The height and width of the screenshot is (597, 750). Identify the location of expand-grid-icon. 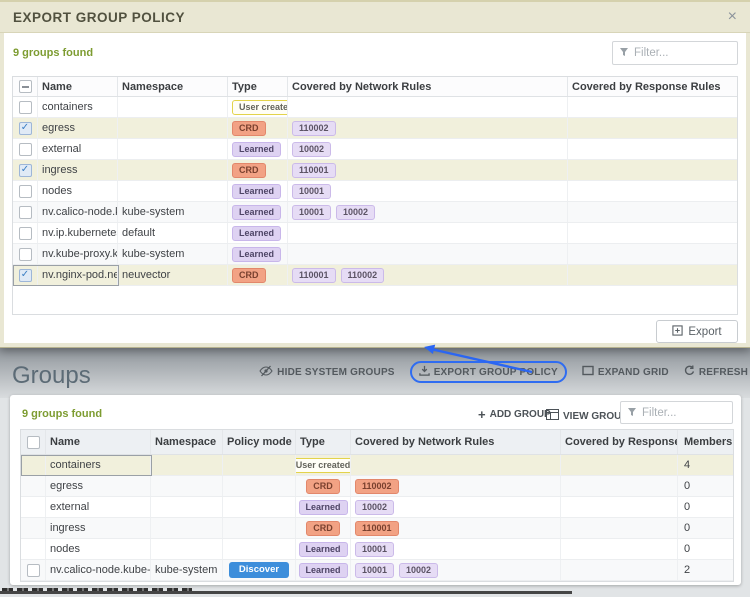
(588, 372).